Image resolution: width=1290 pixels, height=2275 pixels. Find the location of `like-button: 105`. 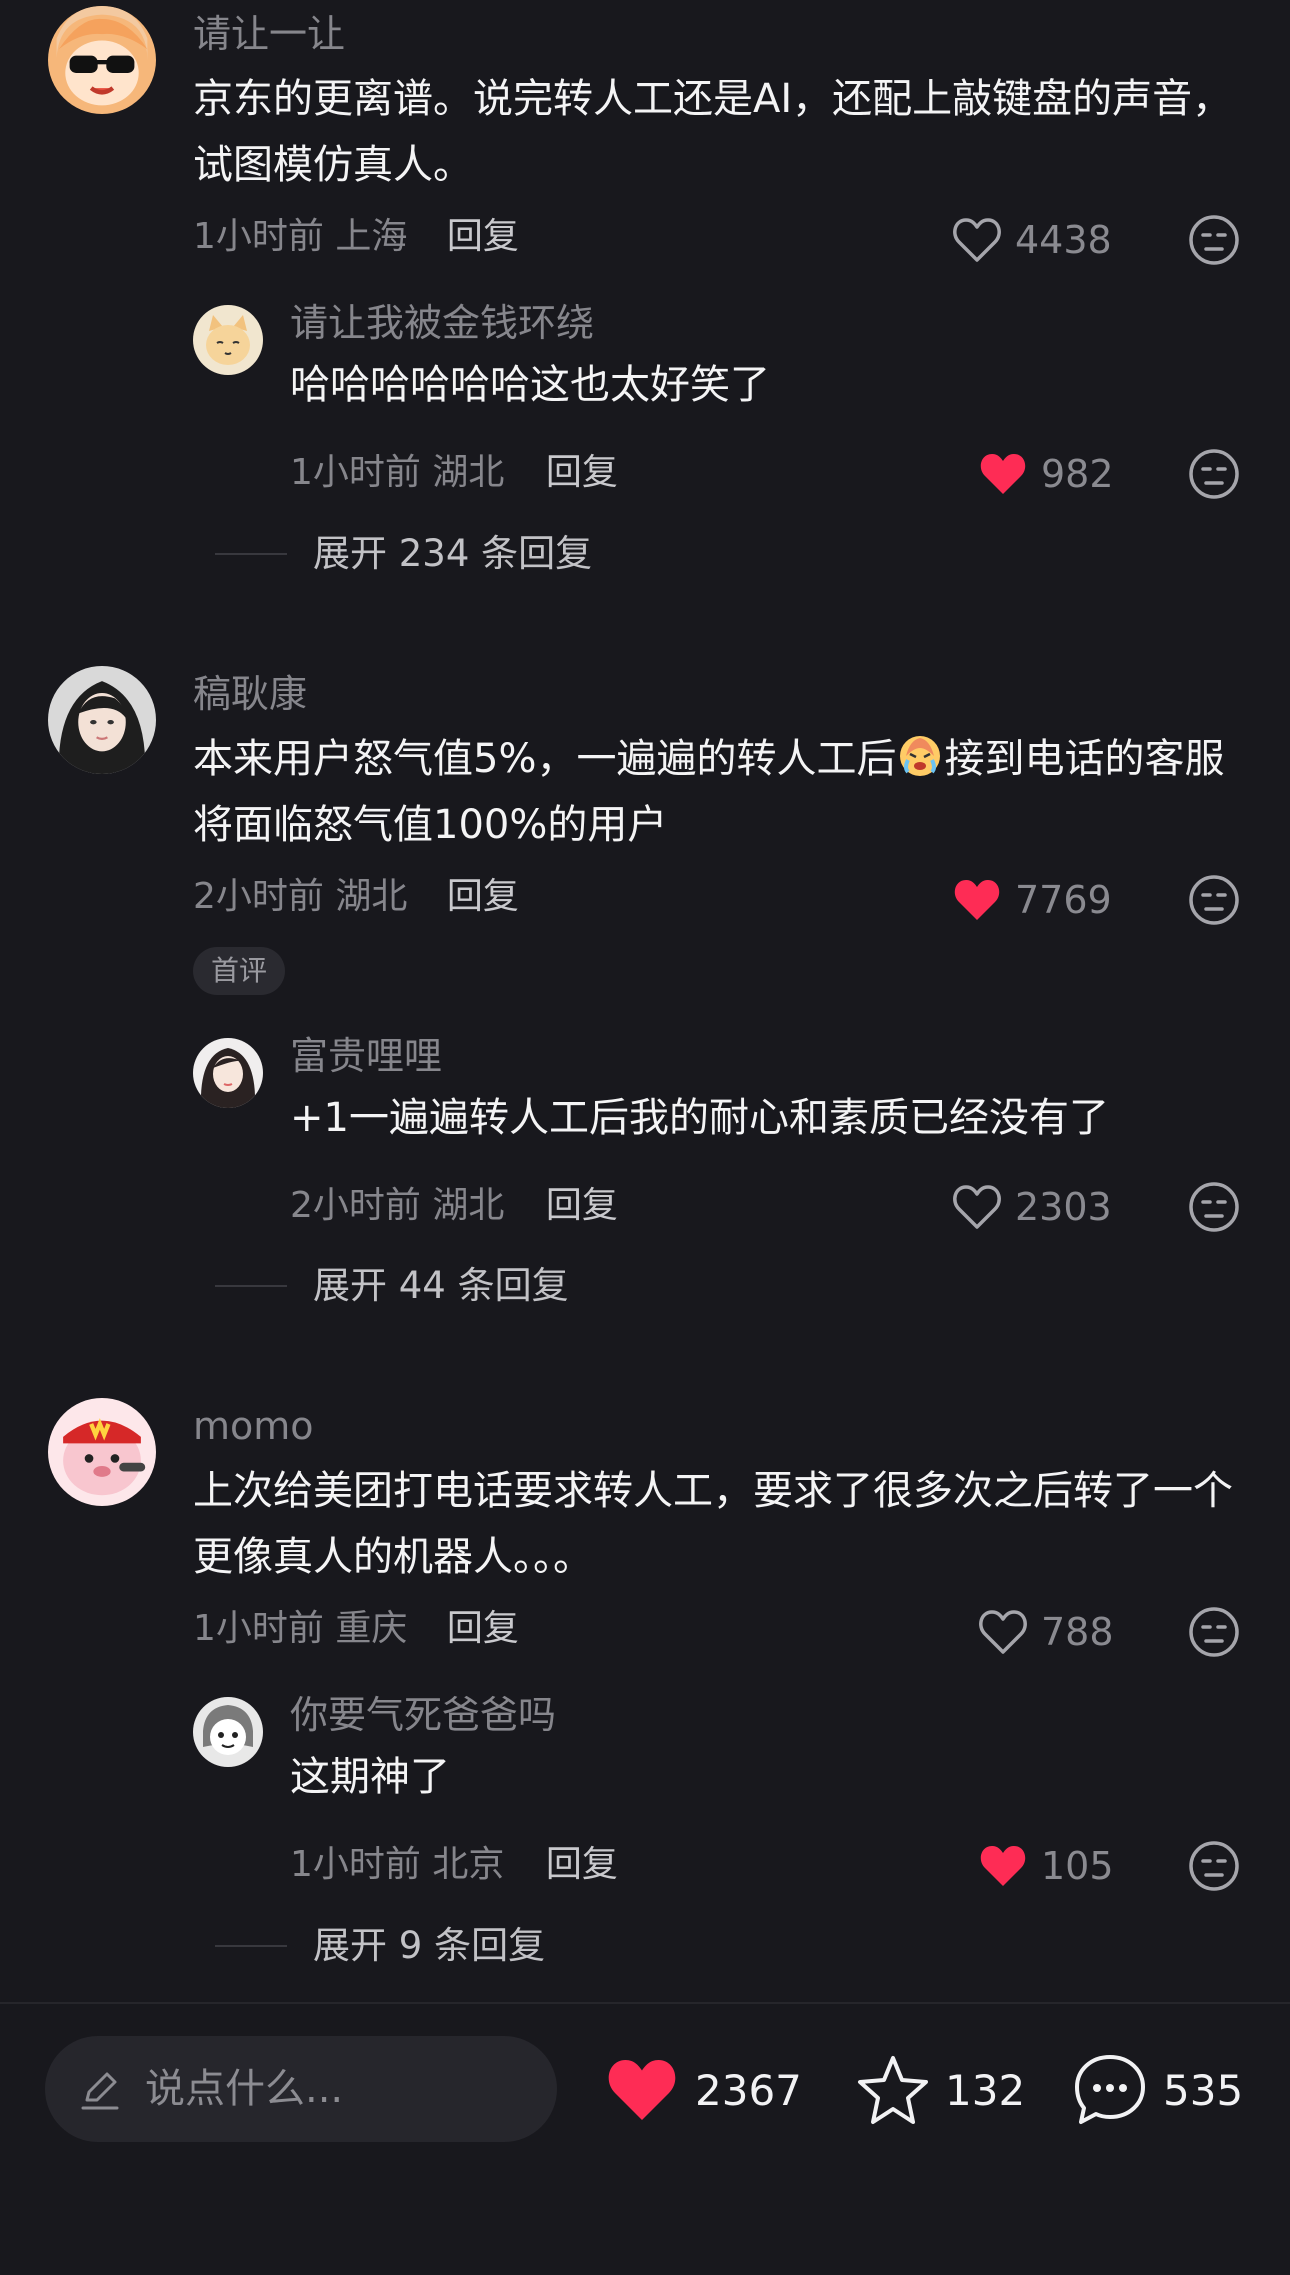

like-button: 105 is located at coordinates (1045, 1866).